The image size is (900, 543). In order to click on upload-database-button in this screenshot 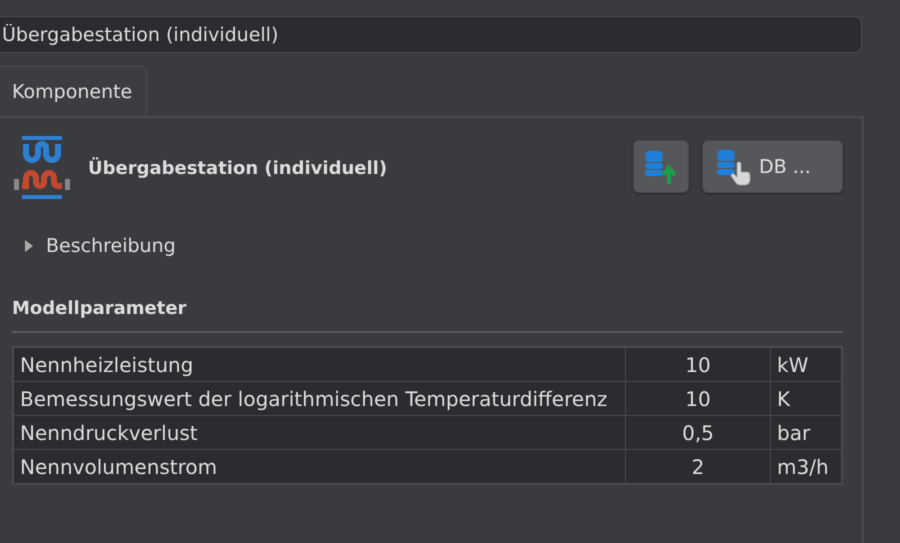, I will do `click(661, 166)`.